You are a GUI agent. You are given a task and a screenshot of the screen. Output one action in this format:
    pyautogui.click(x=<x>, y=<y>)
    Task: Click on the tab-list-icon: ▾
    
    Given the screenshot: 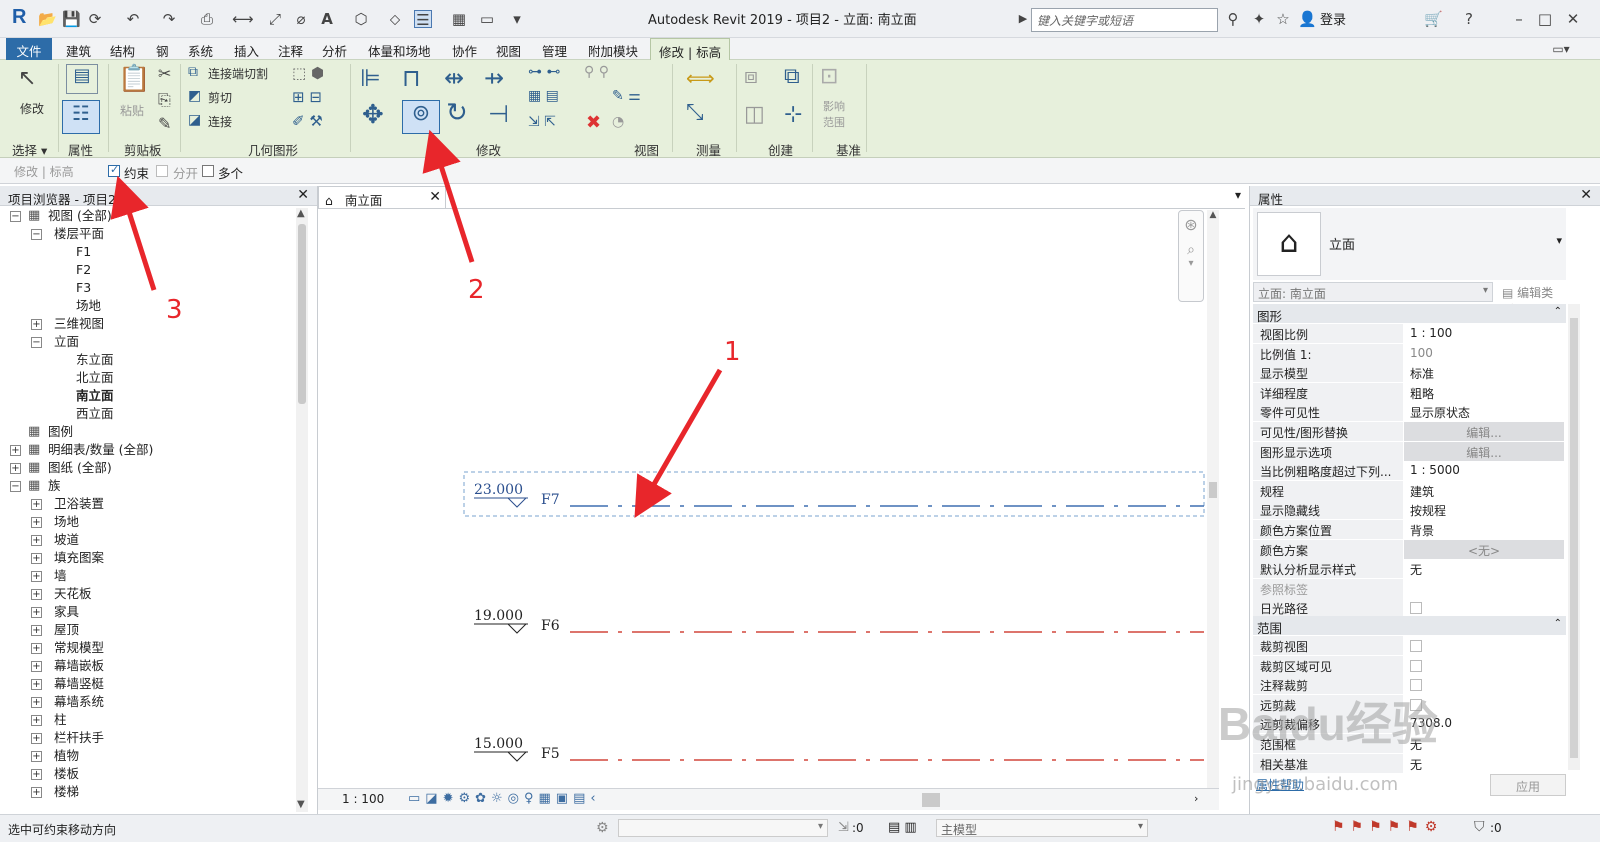 What is the action you would take?
    pyautogui.click(x=1238, y=195)
    